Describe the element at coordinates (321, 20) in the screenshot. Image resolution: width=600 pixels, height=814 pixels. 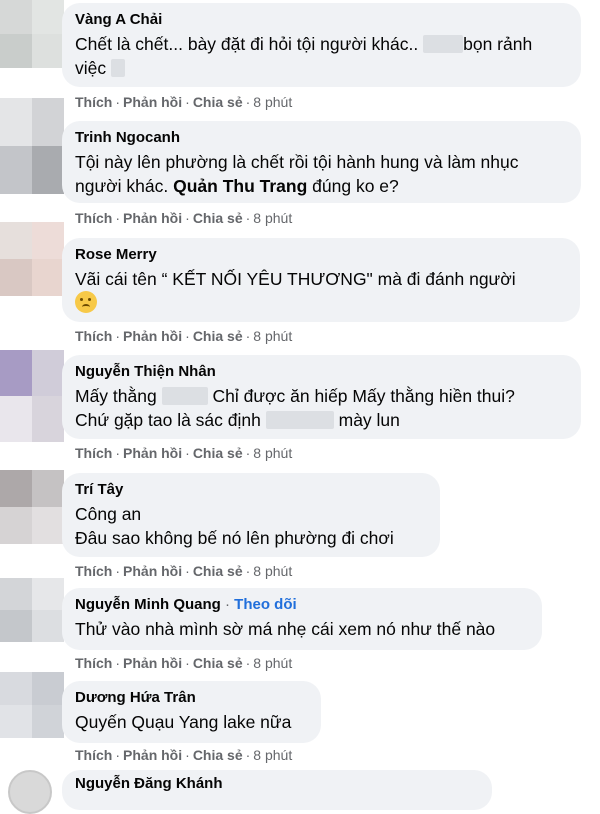
I see `commenter-name: Vàng A Chải` at that location.